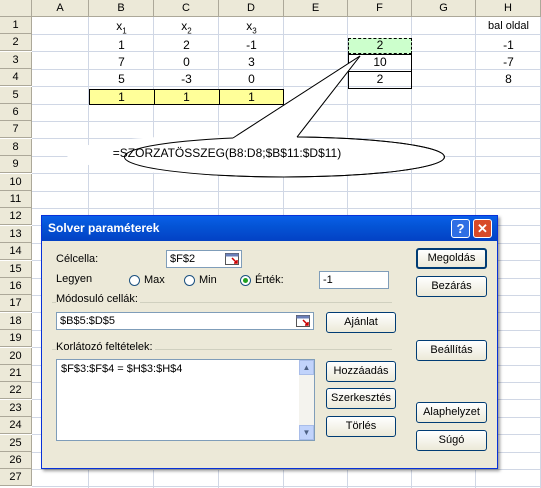 Image resolution: width=541 pixels, height=488 pixels. Describe the element at coordinates (306, 367) in the screenshot. I see `scroll-up-icon: ▲` at that location.